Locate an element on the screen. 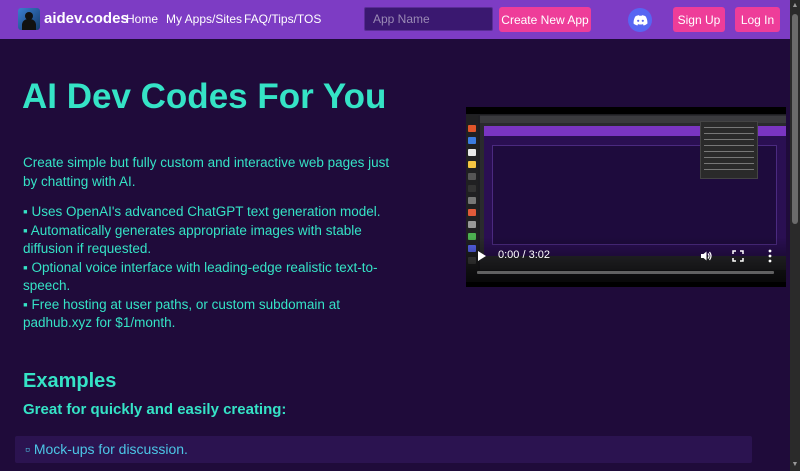 The image size is (800, 471). app-name-input is located at coordinates (428, 19).